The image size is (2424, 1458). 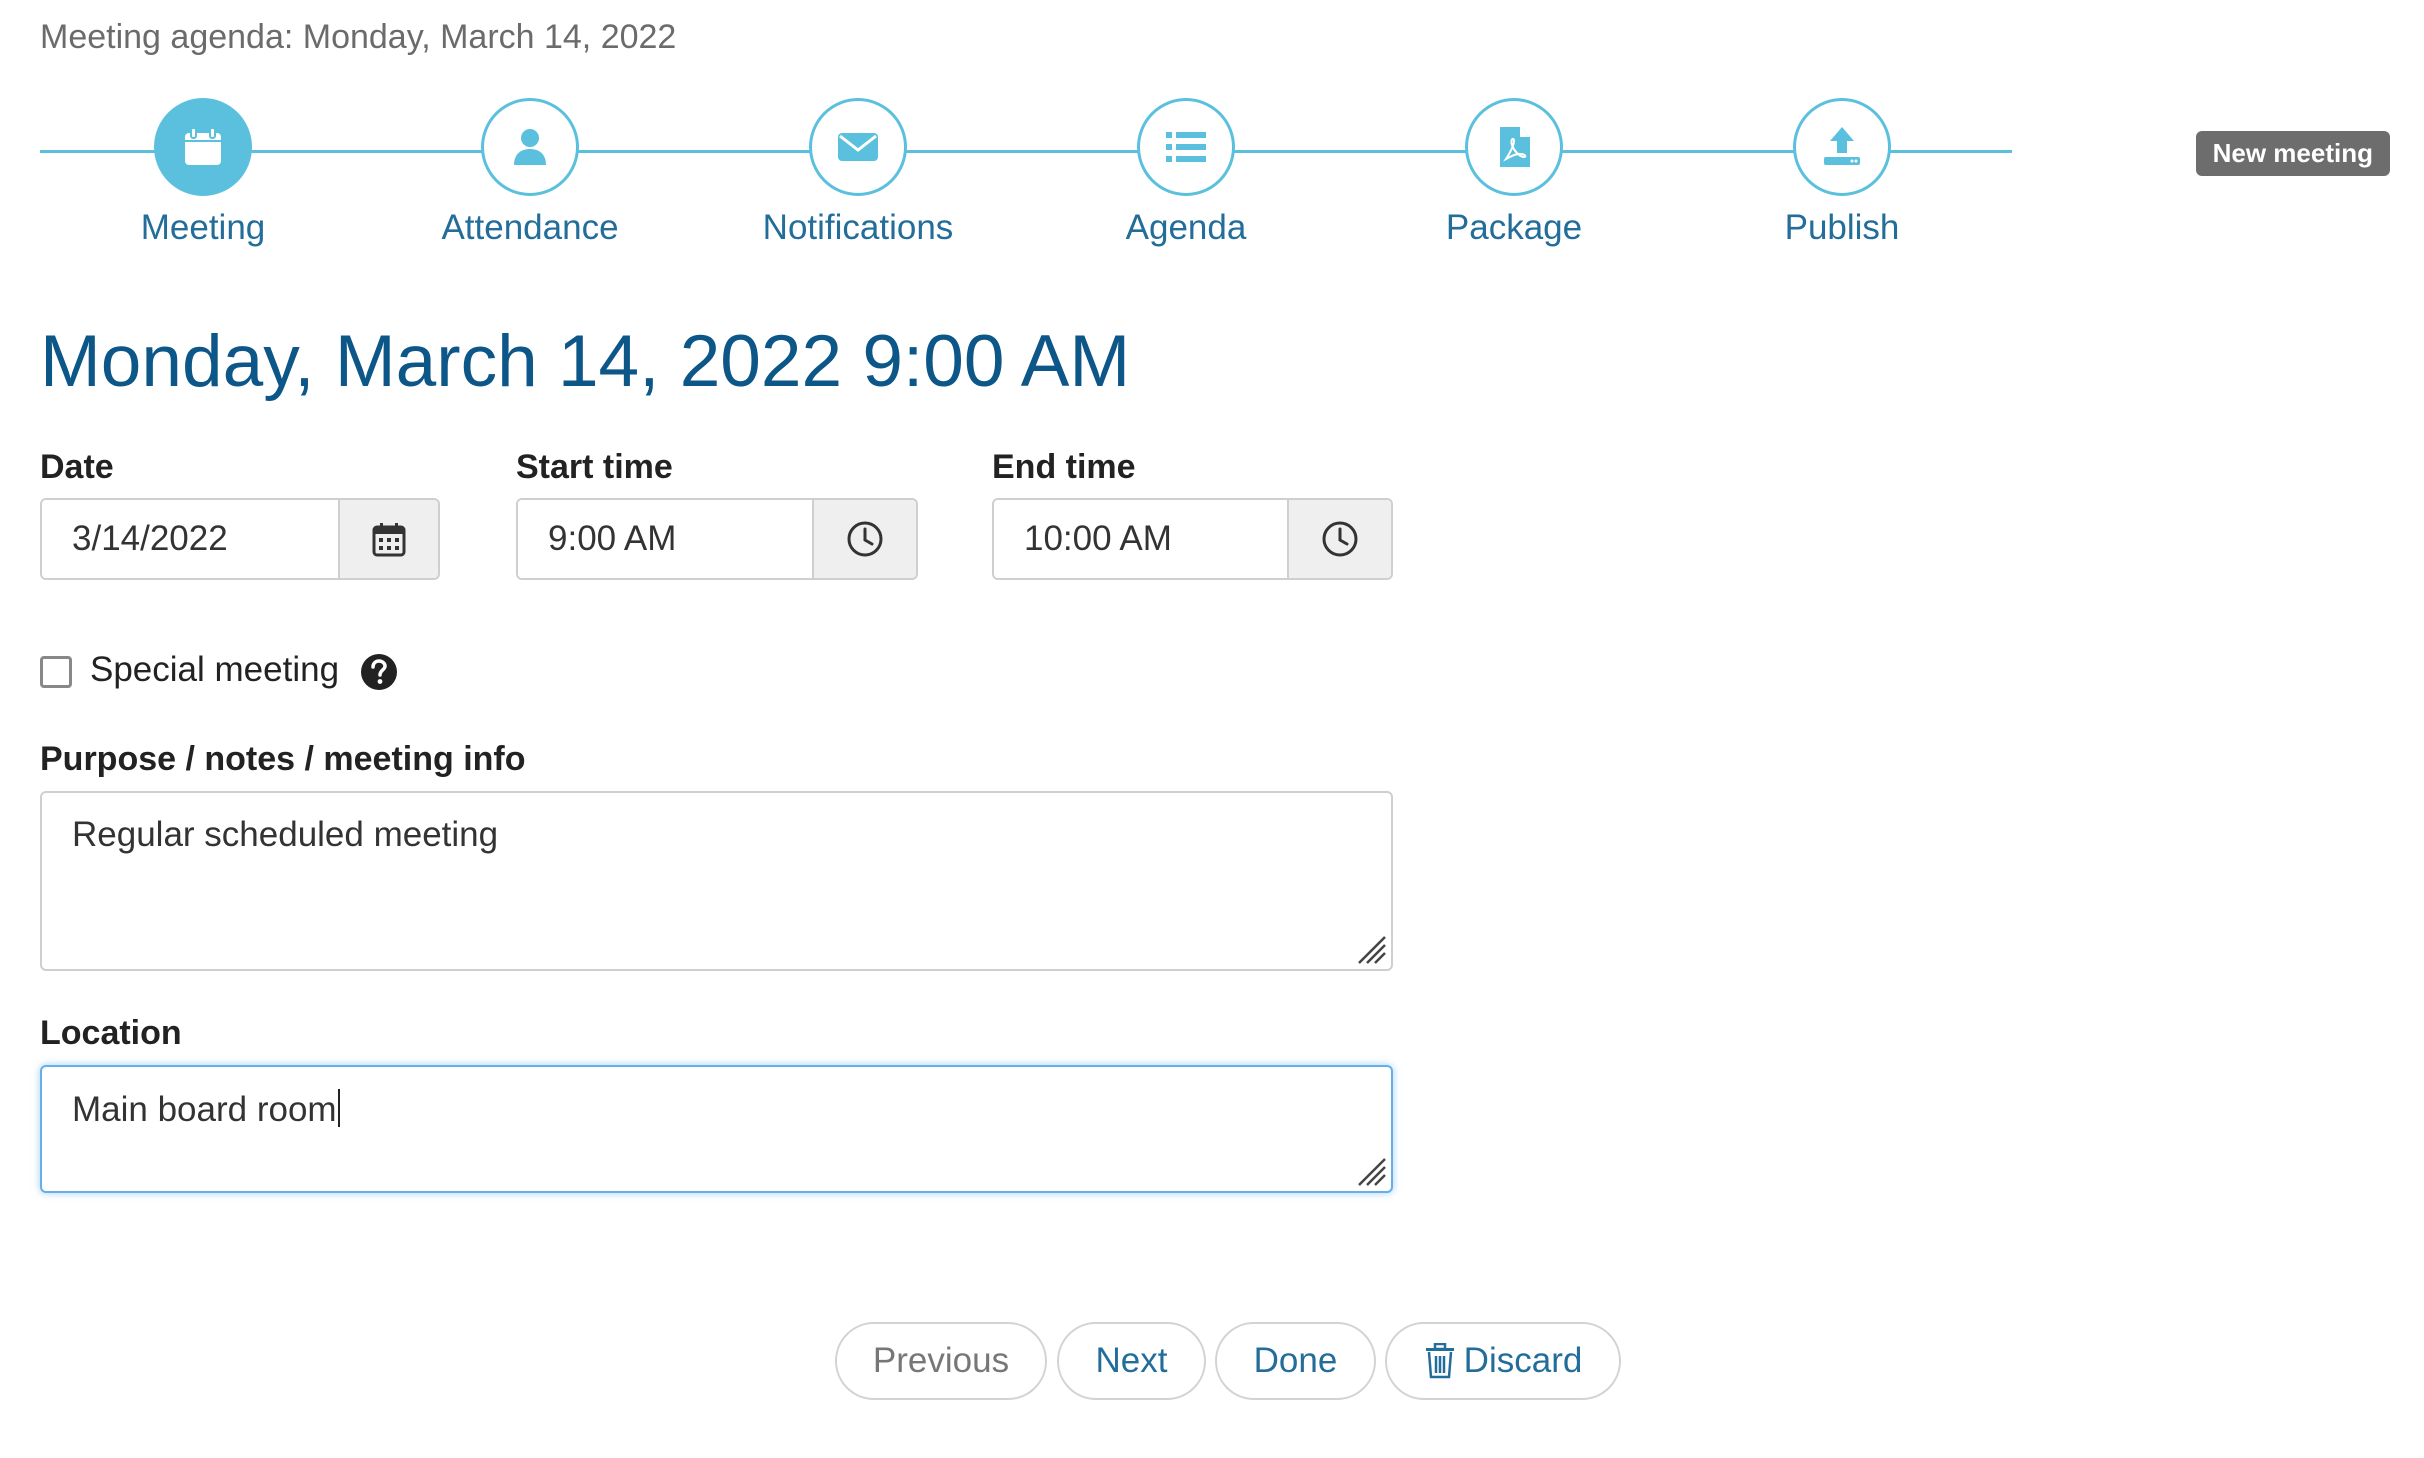 I want to click on start-time-label: Start time, so click(x=594, y=467).